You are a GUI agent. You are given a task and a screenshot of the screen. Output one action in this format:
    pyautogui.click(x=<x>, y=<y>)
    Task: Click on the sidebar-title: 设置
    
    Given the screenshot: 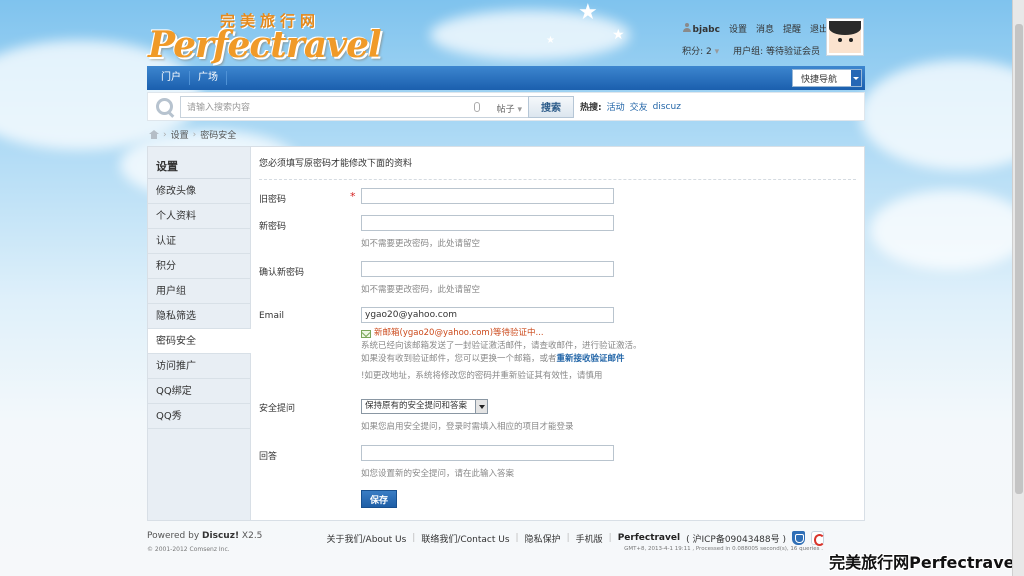 What is the action you would take?
    pyautogui.click(x=199, y=163)
    